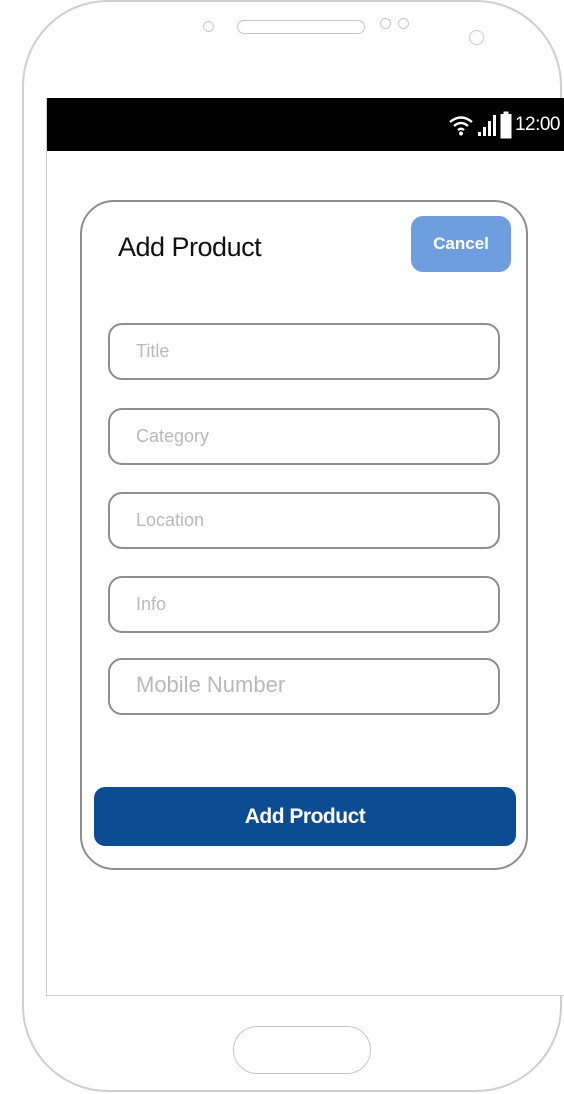 This screenshot has height=1094, width=564. Describe the element at coordinates (305, 124) in the screenshot. I see `status-bar: 12:00` at that location.